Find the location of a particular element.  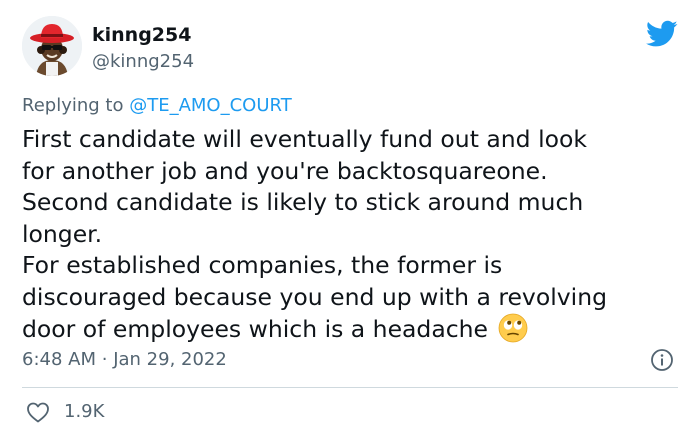

twitter-bird-icon is located at coordinates (662, 34).